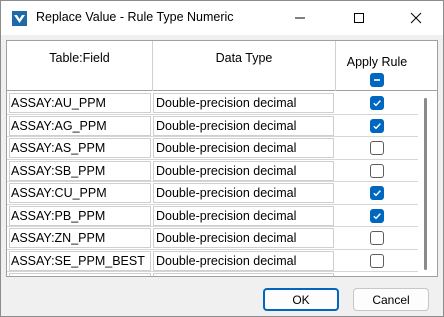 The height and width of the screenshot is (317, 444). I want to click on column-header-label: Apply Rule, so click(377, 62).